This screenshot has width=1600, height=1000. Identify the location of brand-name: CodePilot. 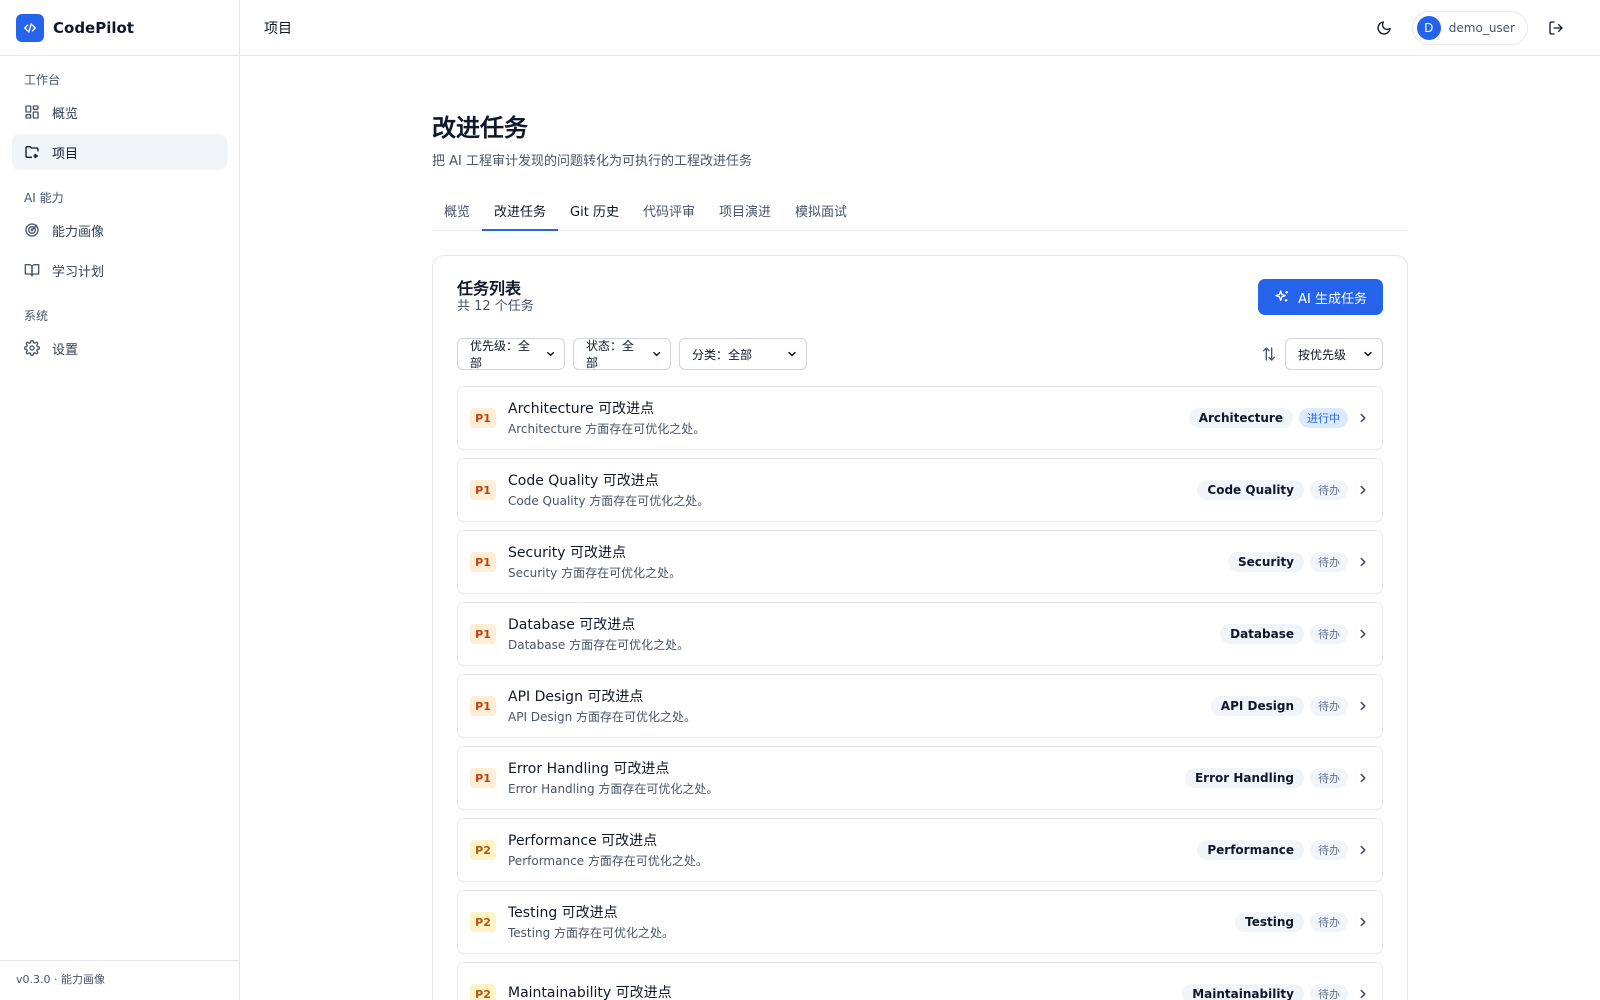
(93, 27).